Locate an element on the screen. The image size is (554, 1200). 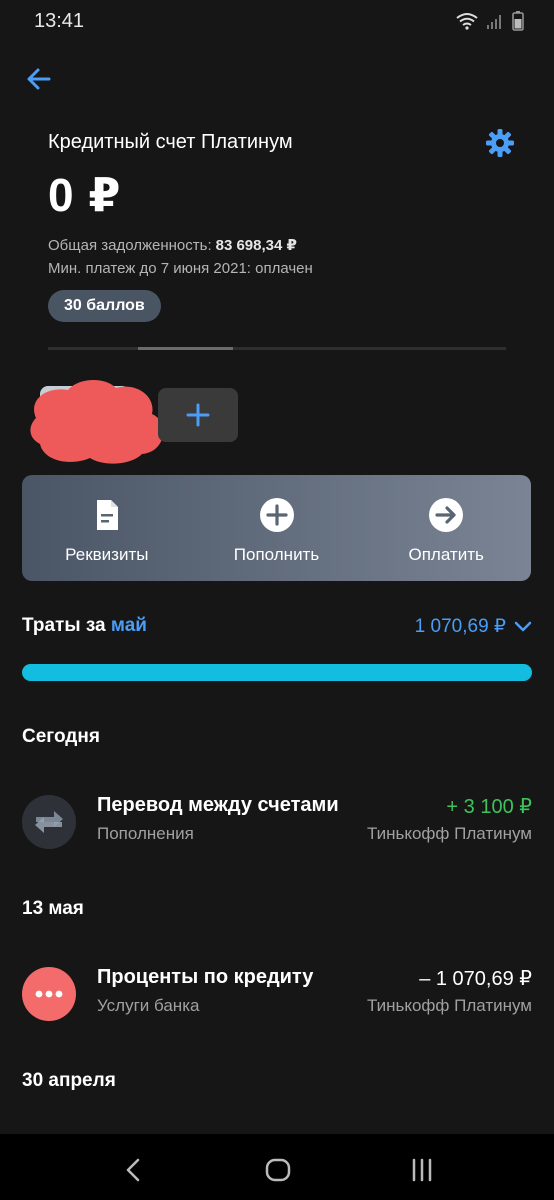
quick-actions-panel: Реквизиты Пополнить Оплатить is located at coordinates (276, 528).